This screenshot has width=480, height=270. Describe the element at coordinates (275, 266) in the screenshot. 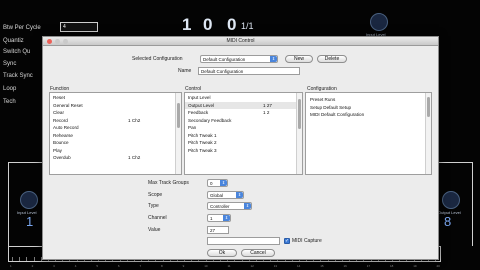

I see `timeline-label: 13` at that location.